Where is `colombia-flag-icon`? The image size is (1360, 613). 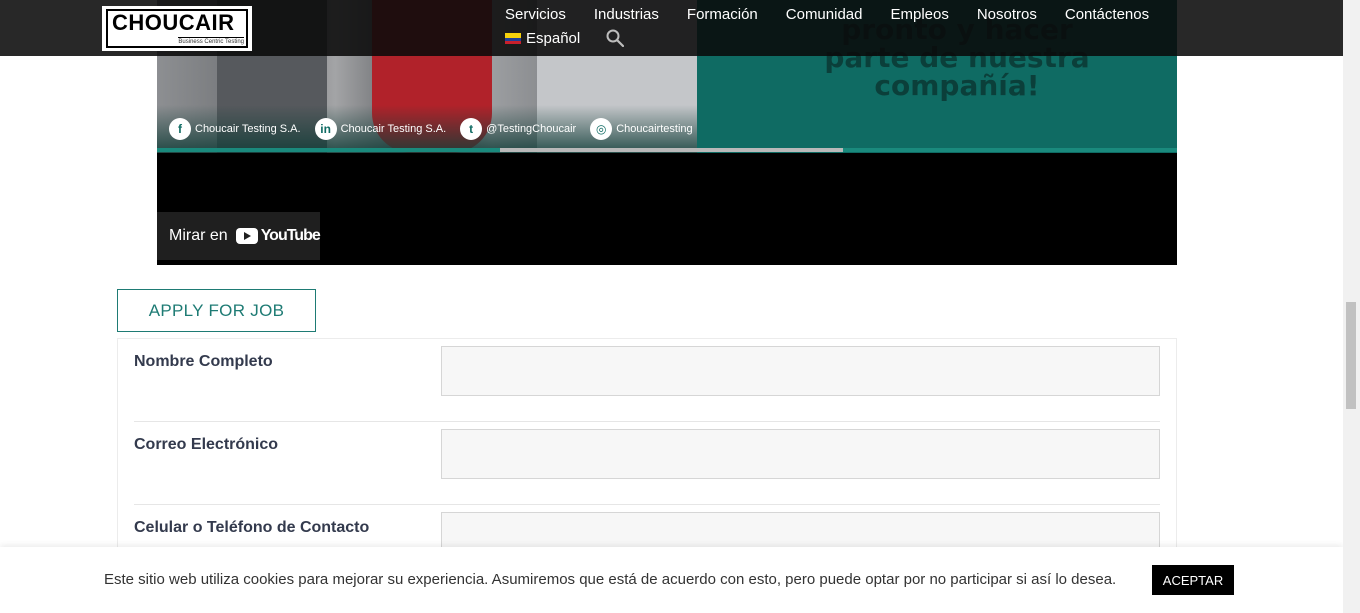
colombia-flag-icon is located at coordinates (513, 38).